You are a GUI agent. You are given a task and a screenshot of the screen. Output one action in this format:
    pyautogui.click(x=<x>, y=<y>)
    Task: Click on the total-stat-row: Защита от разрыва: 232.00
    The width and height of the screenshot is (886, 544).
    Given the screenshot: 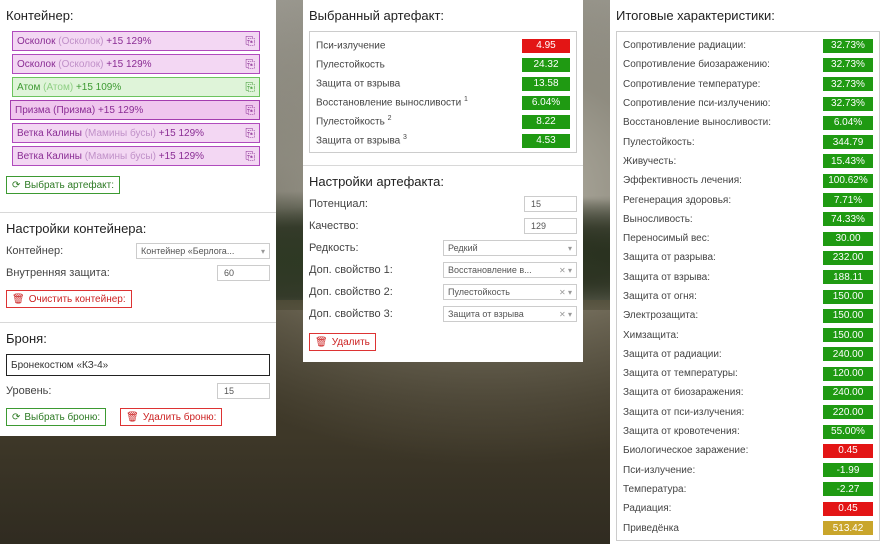 What is the action you would take?
    pyautogui.click(x=748, y=257)
    